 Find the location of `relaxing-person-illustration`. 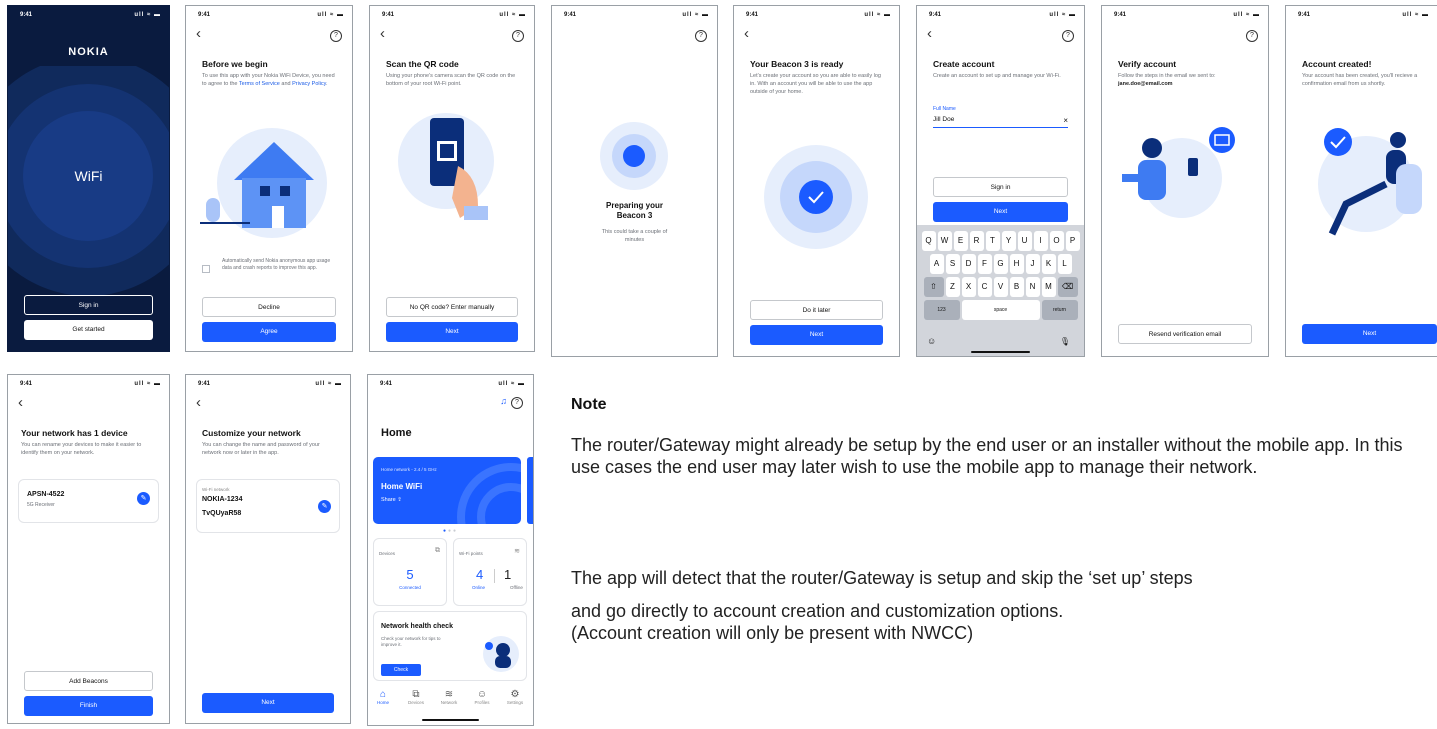

relaxing-person-illustration is located at coordinates (1370, 182).